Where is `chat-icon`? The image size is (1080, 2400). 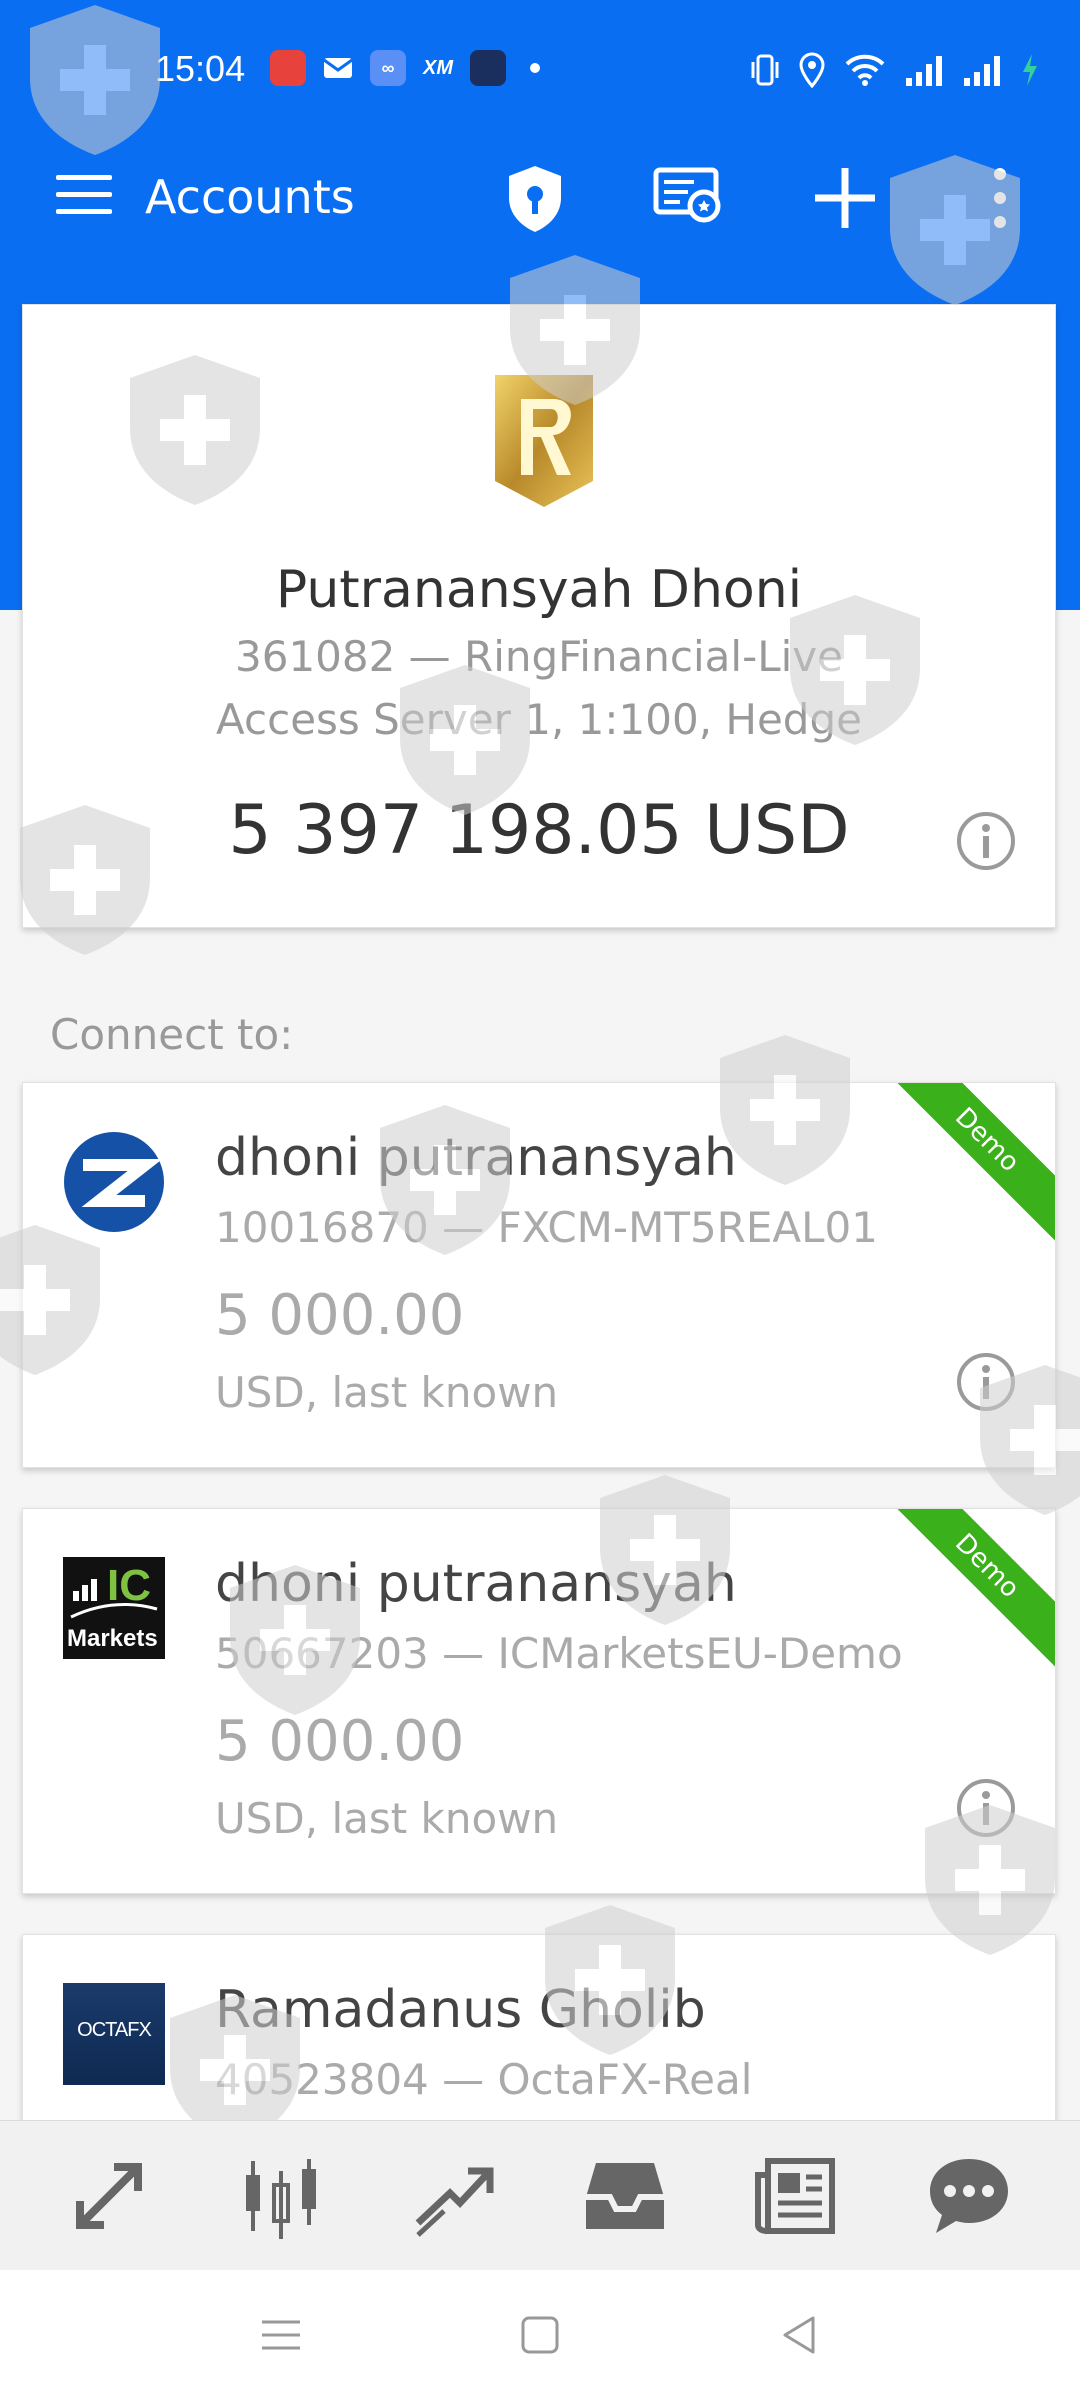
chat-icon is located at coordinates (969, 2196).